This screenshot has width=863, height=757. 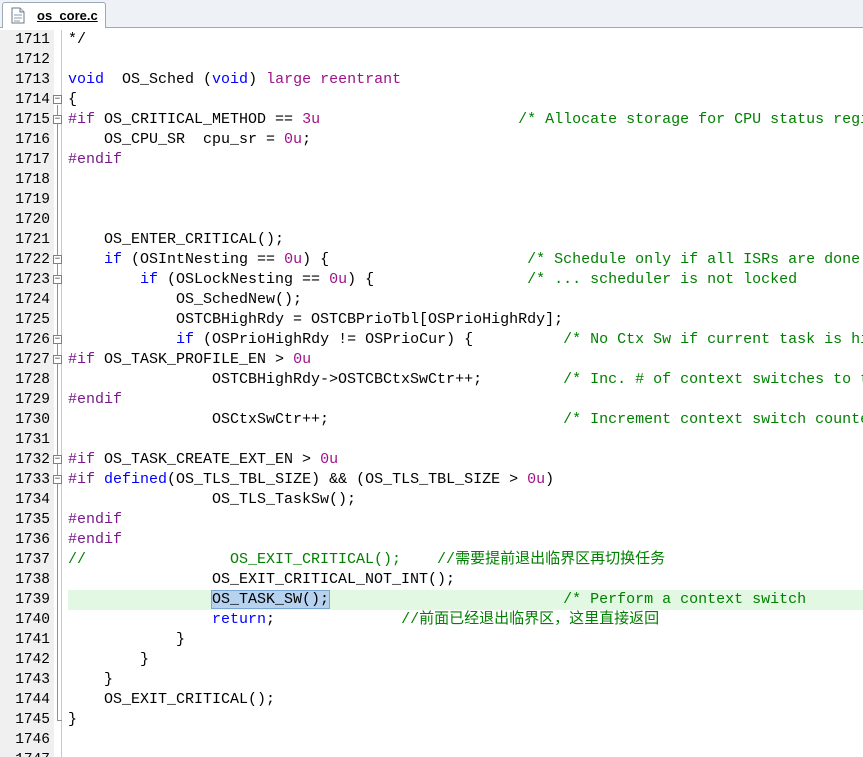 What do you see at coordinates (32, 220) in the screenshot?
I see `line-number: 1720` at bounding box center [32, 220].